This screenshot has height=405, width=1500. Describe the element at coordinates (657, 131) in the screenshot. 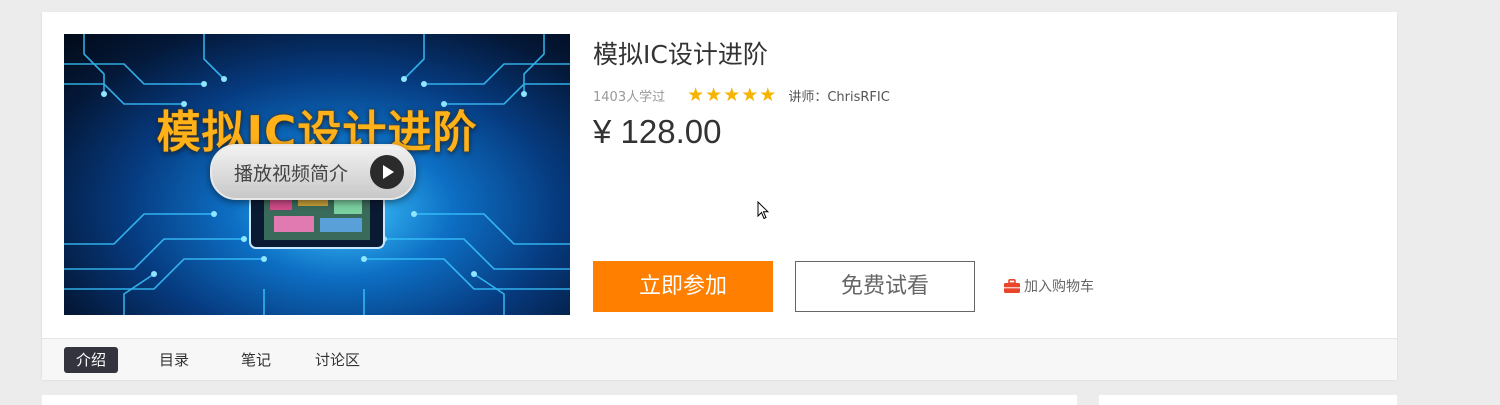

I see `course-price: ¥ 128.00` at that location.